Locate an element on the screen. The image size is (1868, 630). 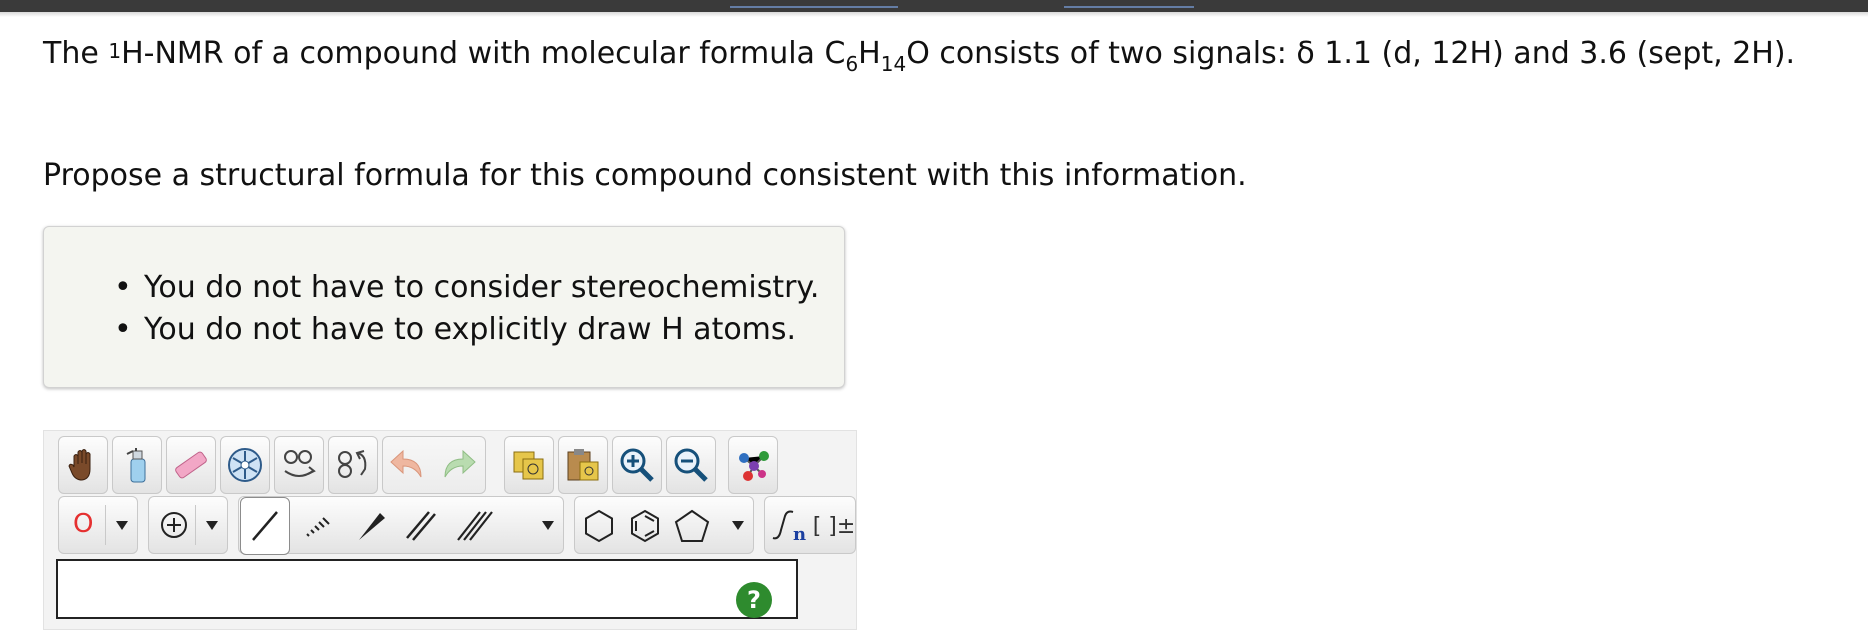
pentagon-icon is located at coordinates (692, 525).